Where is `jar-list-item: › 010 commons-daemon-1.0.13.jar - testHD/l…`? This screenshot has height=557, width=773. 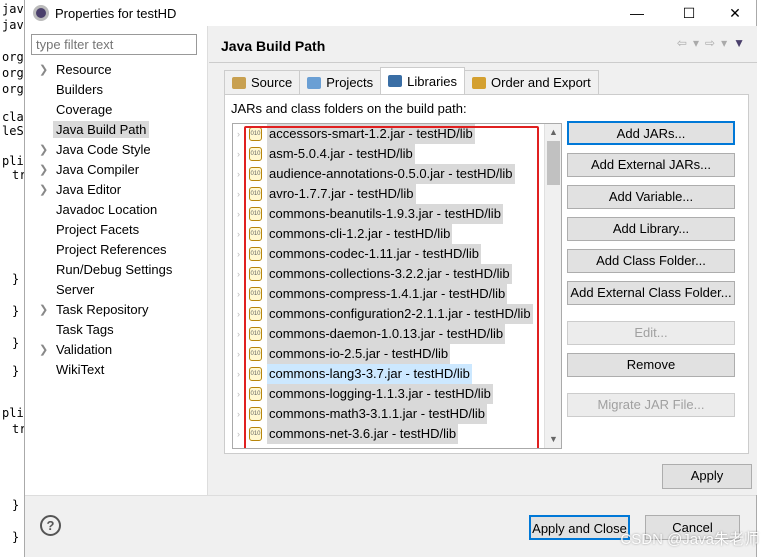 jar-list-item: › 010 commons-daemon-1.0.13.jar - testHD/l… is located at coordinates (397, 334).